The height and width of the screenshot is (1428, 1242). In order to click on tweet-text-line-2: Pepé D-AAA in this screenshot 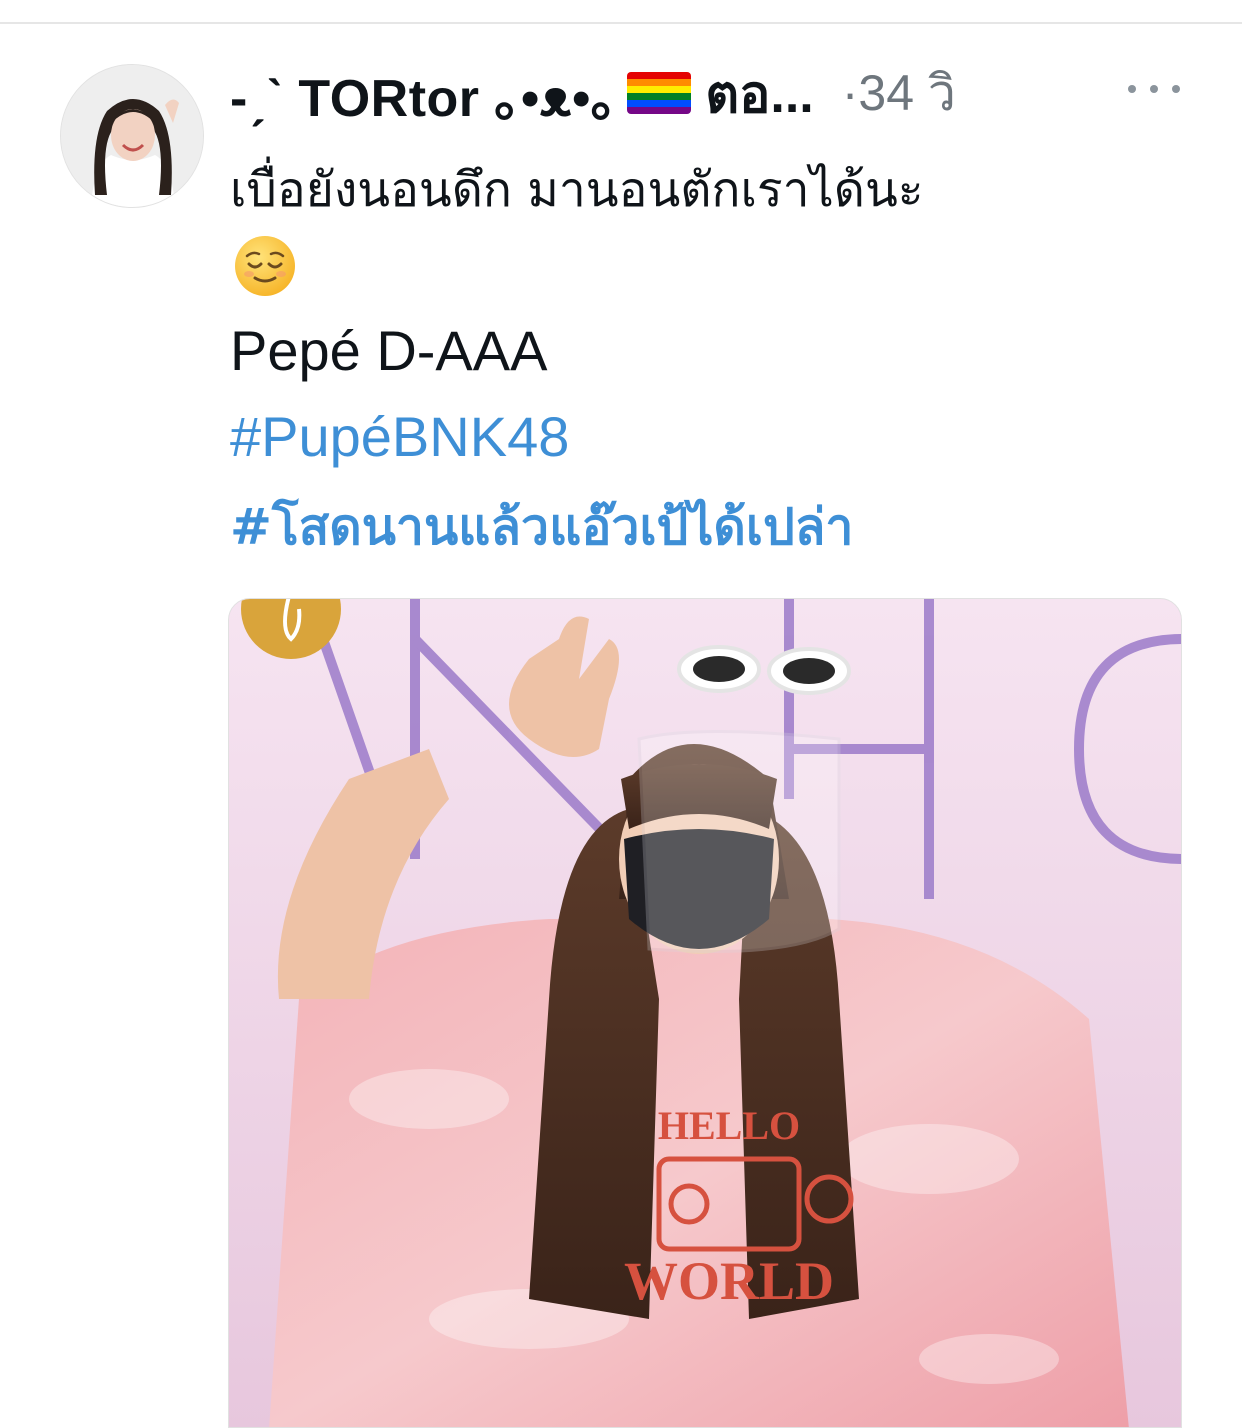, I will do `click(389, 350)`.